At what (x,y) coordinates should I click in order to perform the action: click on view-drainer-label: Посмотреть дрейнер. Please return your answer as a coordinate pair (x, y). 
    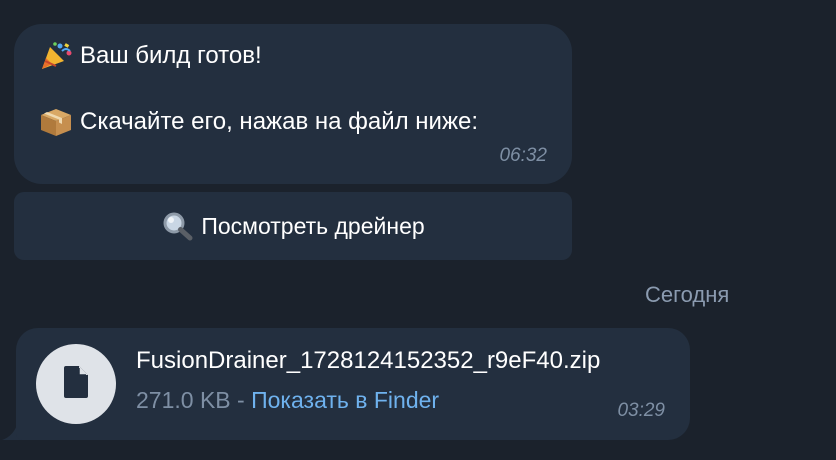
    Looking at the image, I should click on (313, 225).